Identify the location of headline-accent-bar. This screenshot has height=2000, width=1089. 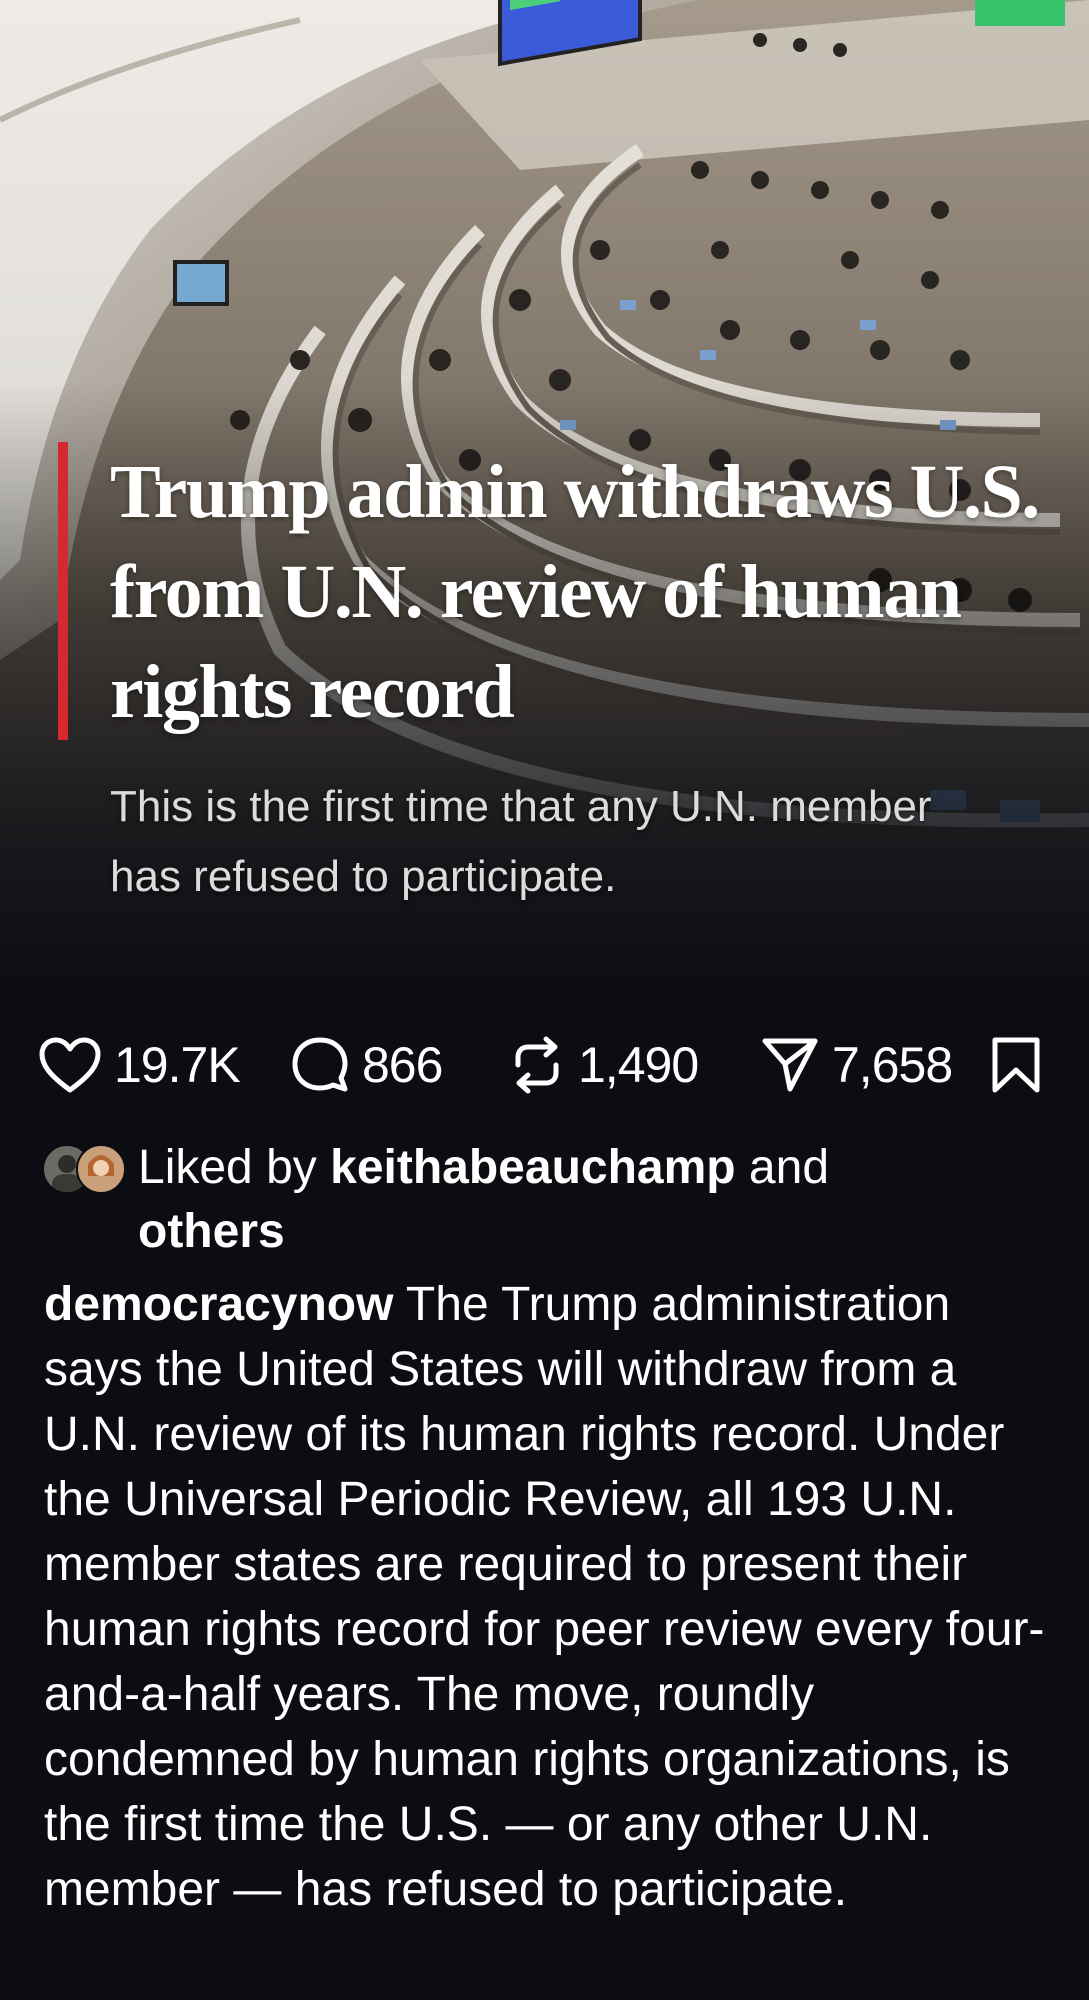
(63, 591).